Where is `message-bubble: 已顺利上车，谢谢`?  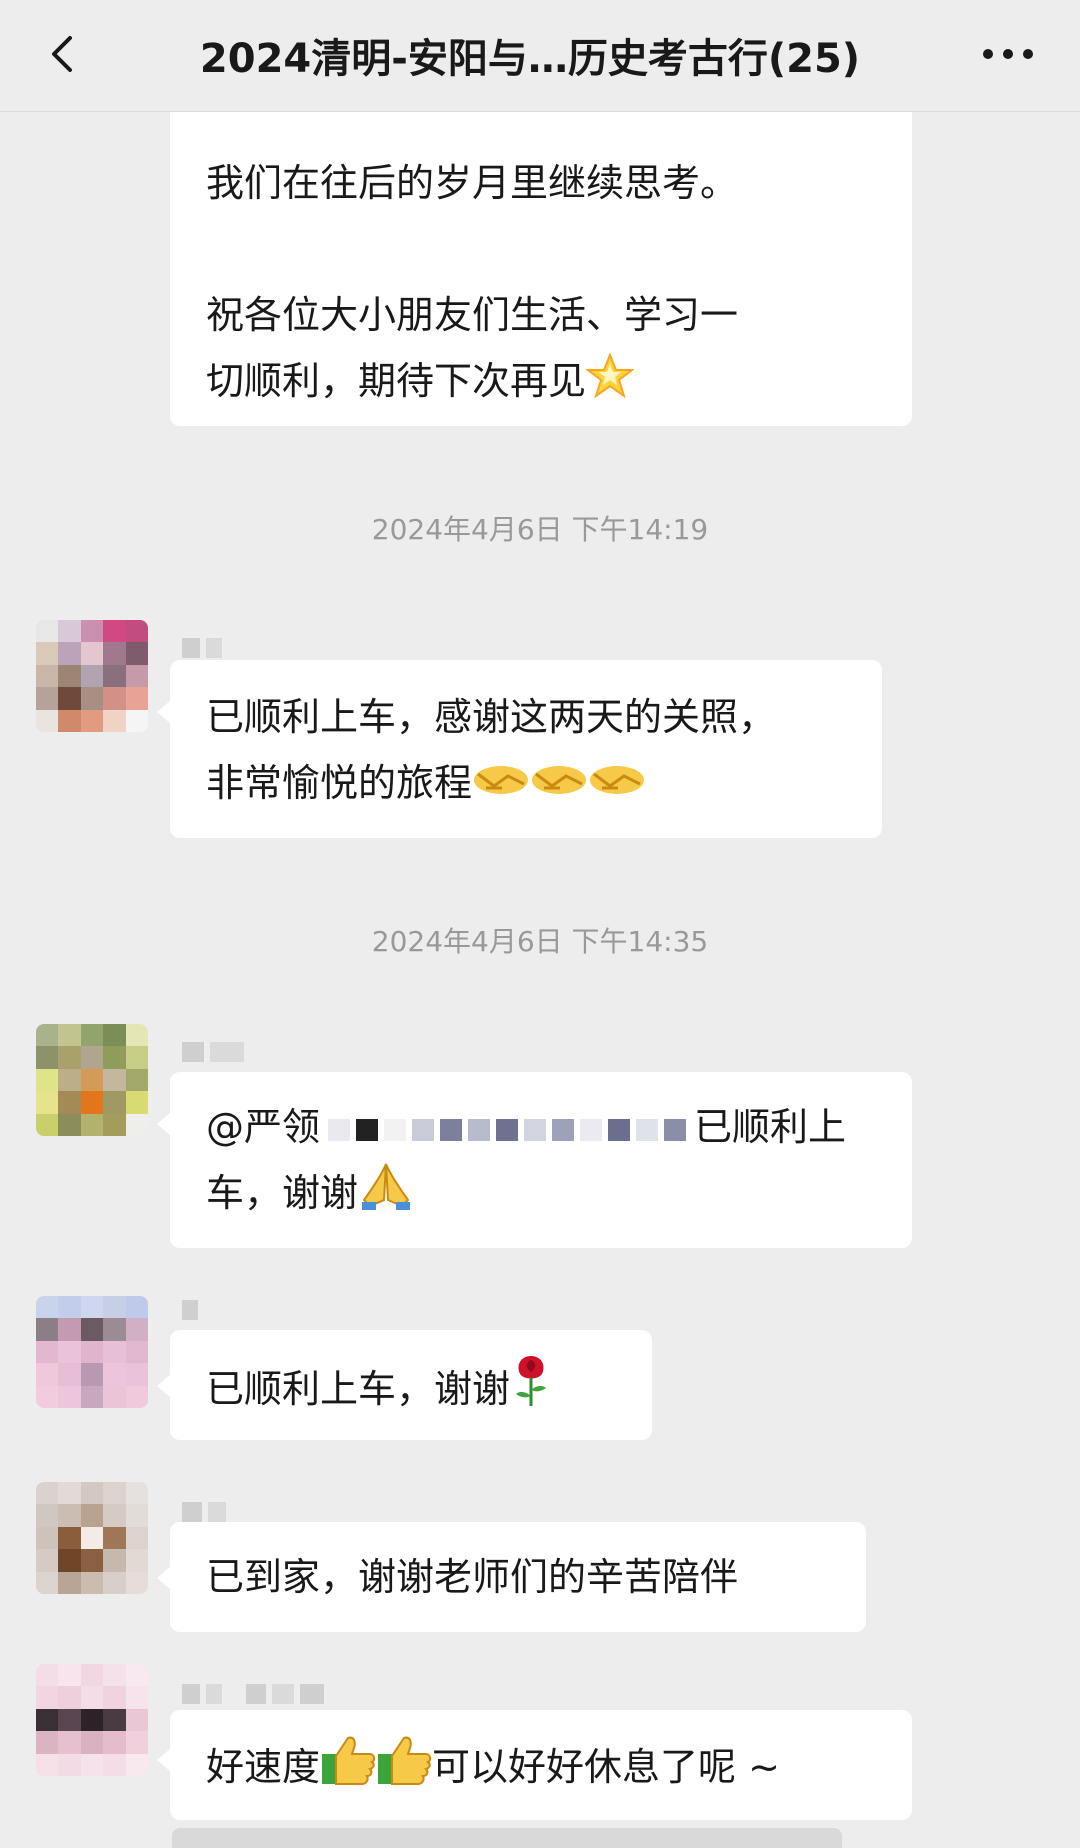 message-bubble: 已顺利上车，谢谢 is located at coordinates (411, 1385).